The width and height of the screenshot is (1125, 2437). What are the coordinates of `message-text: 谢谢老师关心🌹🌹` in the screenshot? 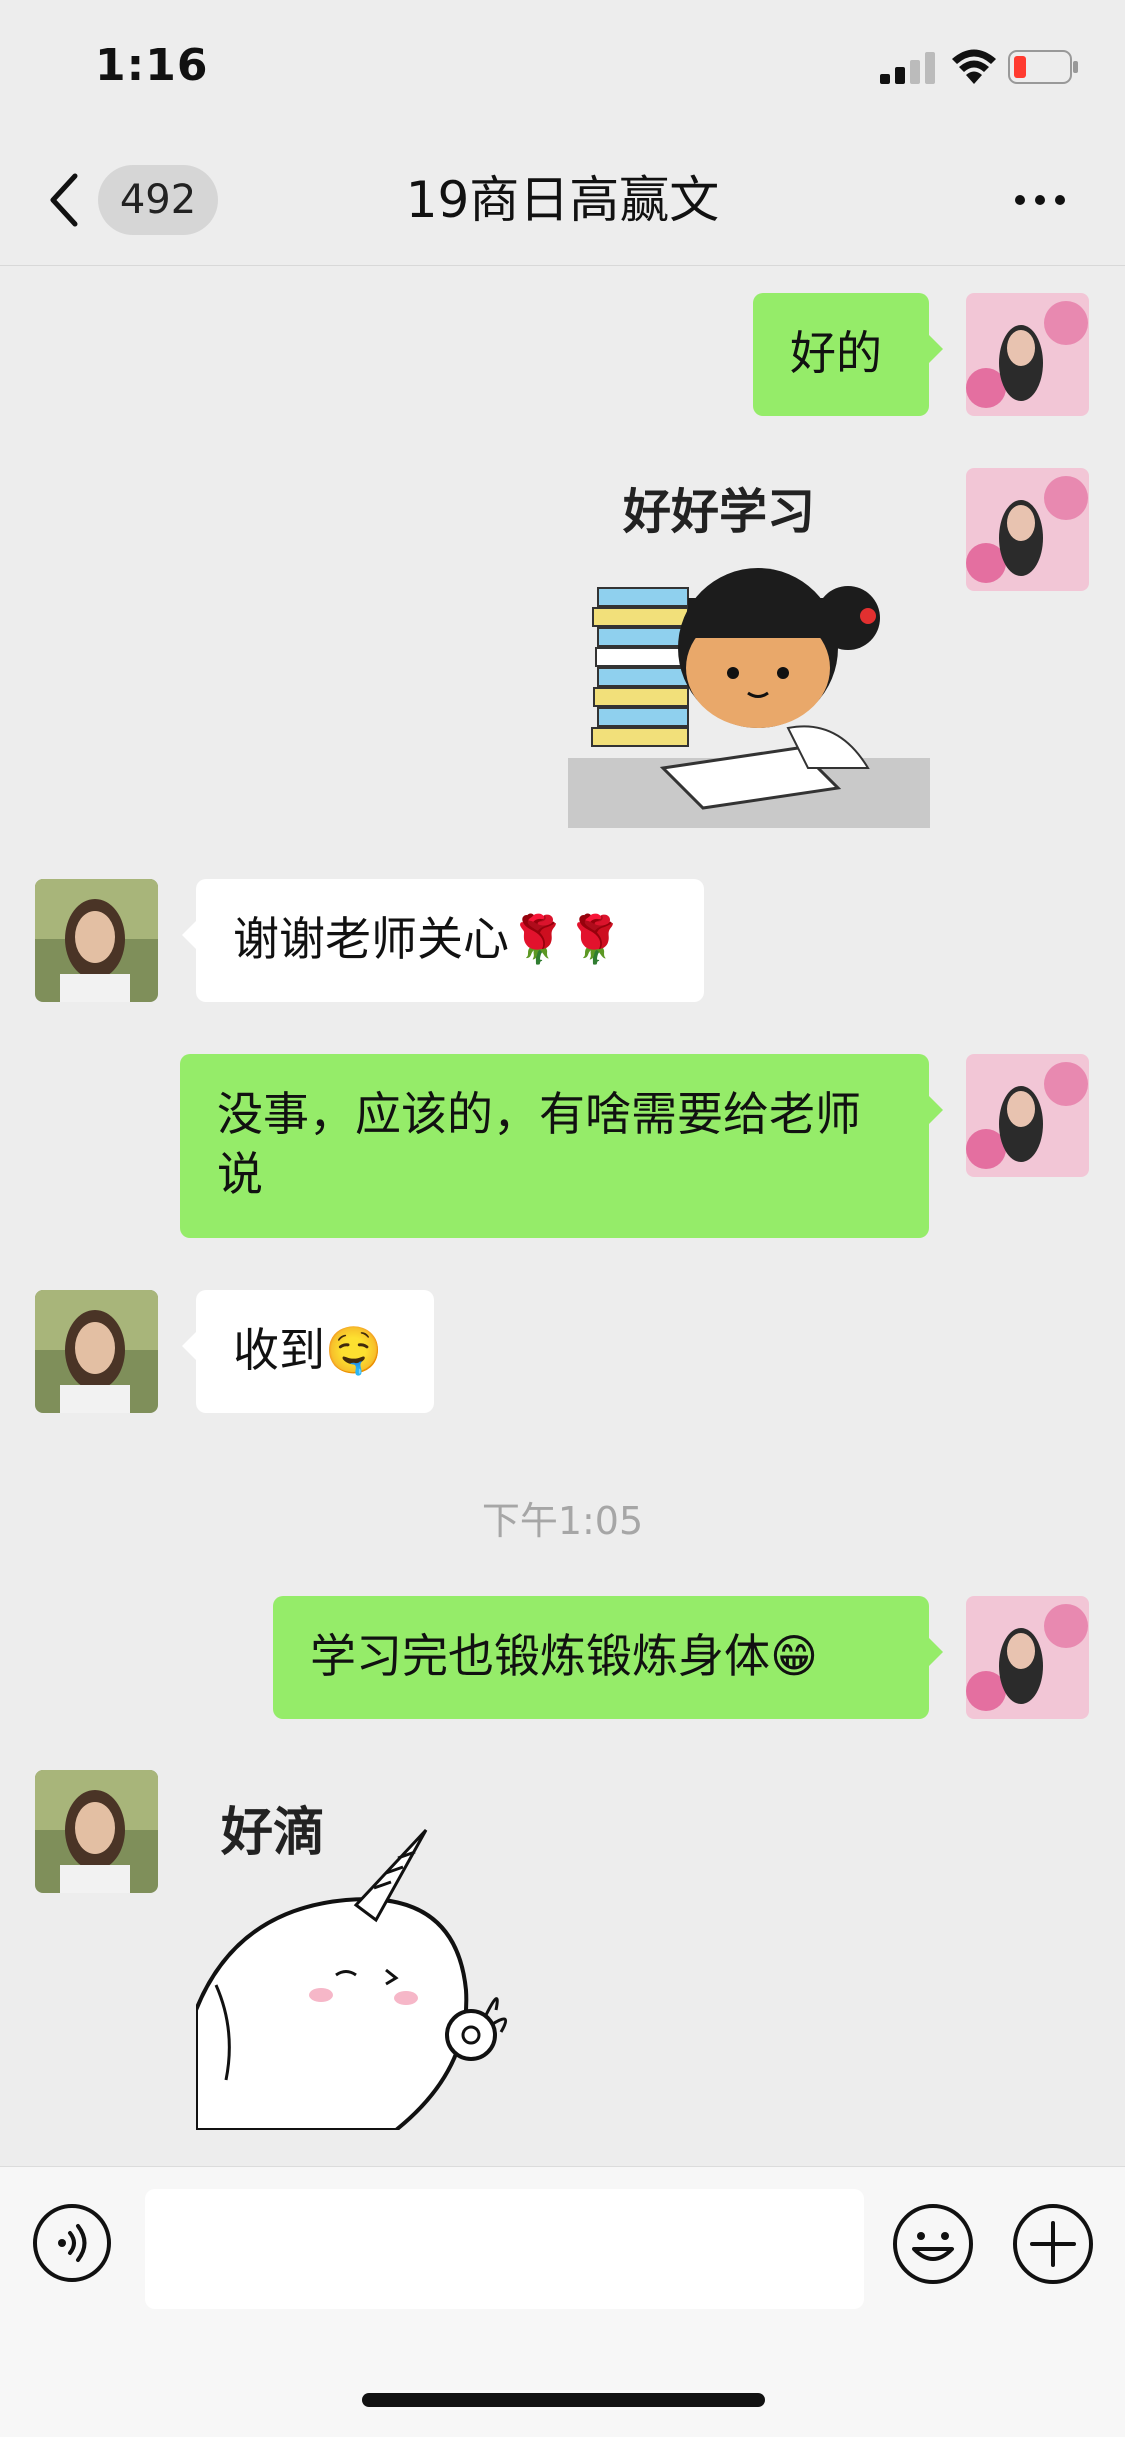 It's located at (428, 939).